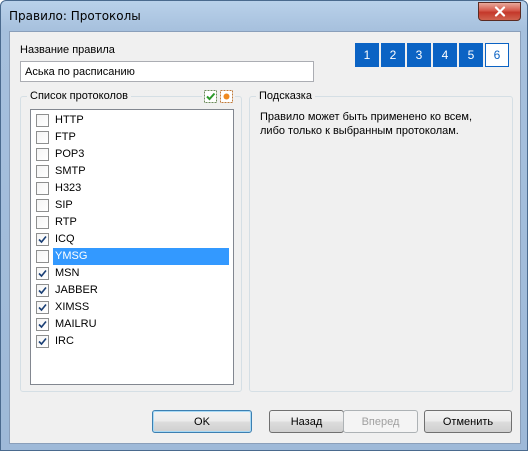 This screenshot has width=528, height=451. What do you see at coordinates (67, 50) in the screenshot?
I see `rule-name-label: Название правила` at bounding box center [67, 50].